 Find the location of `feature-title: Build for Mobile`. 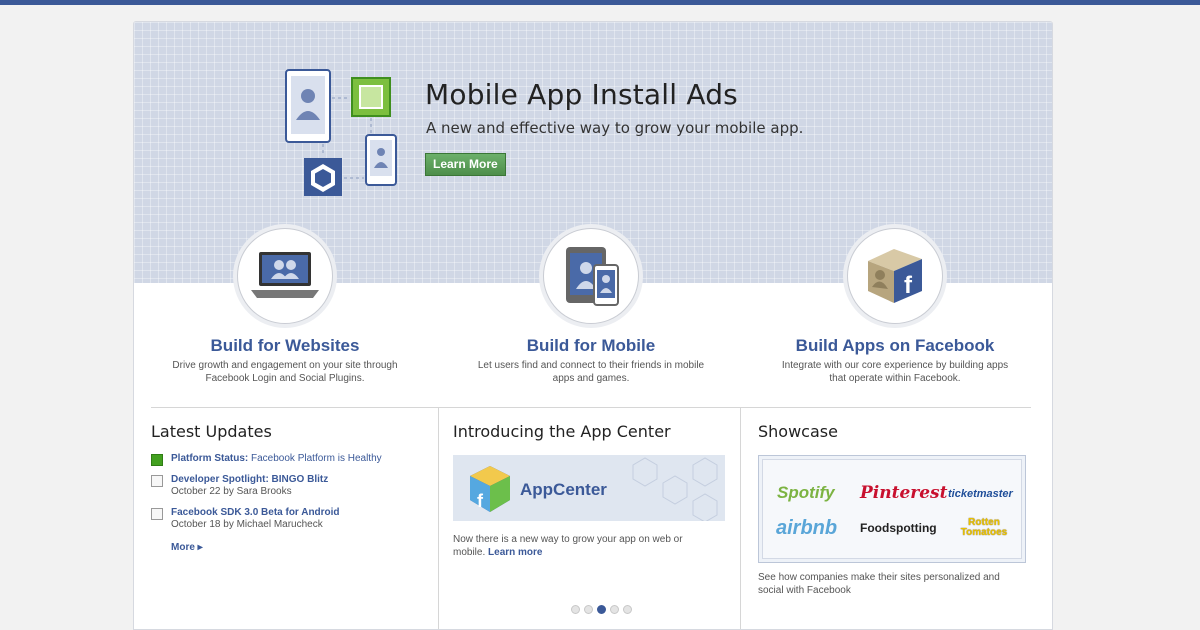

feature-title: Build for Mobile is located at coordinates (591, 346).